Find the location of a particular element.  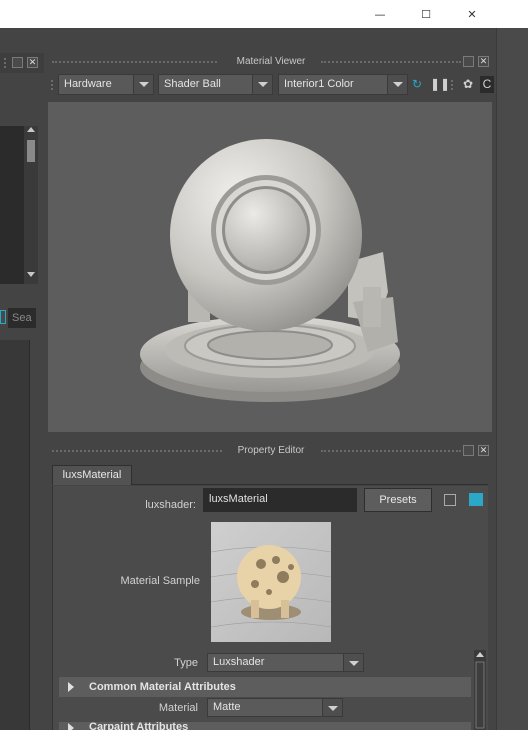

material-sample-swatch is located at coordinates (271, 582).